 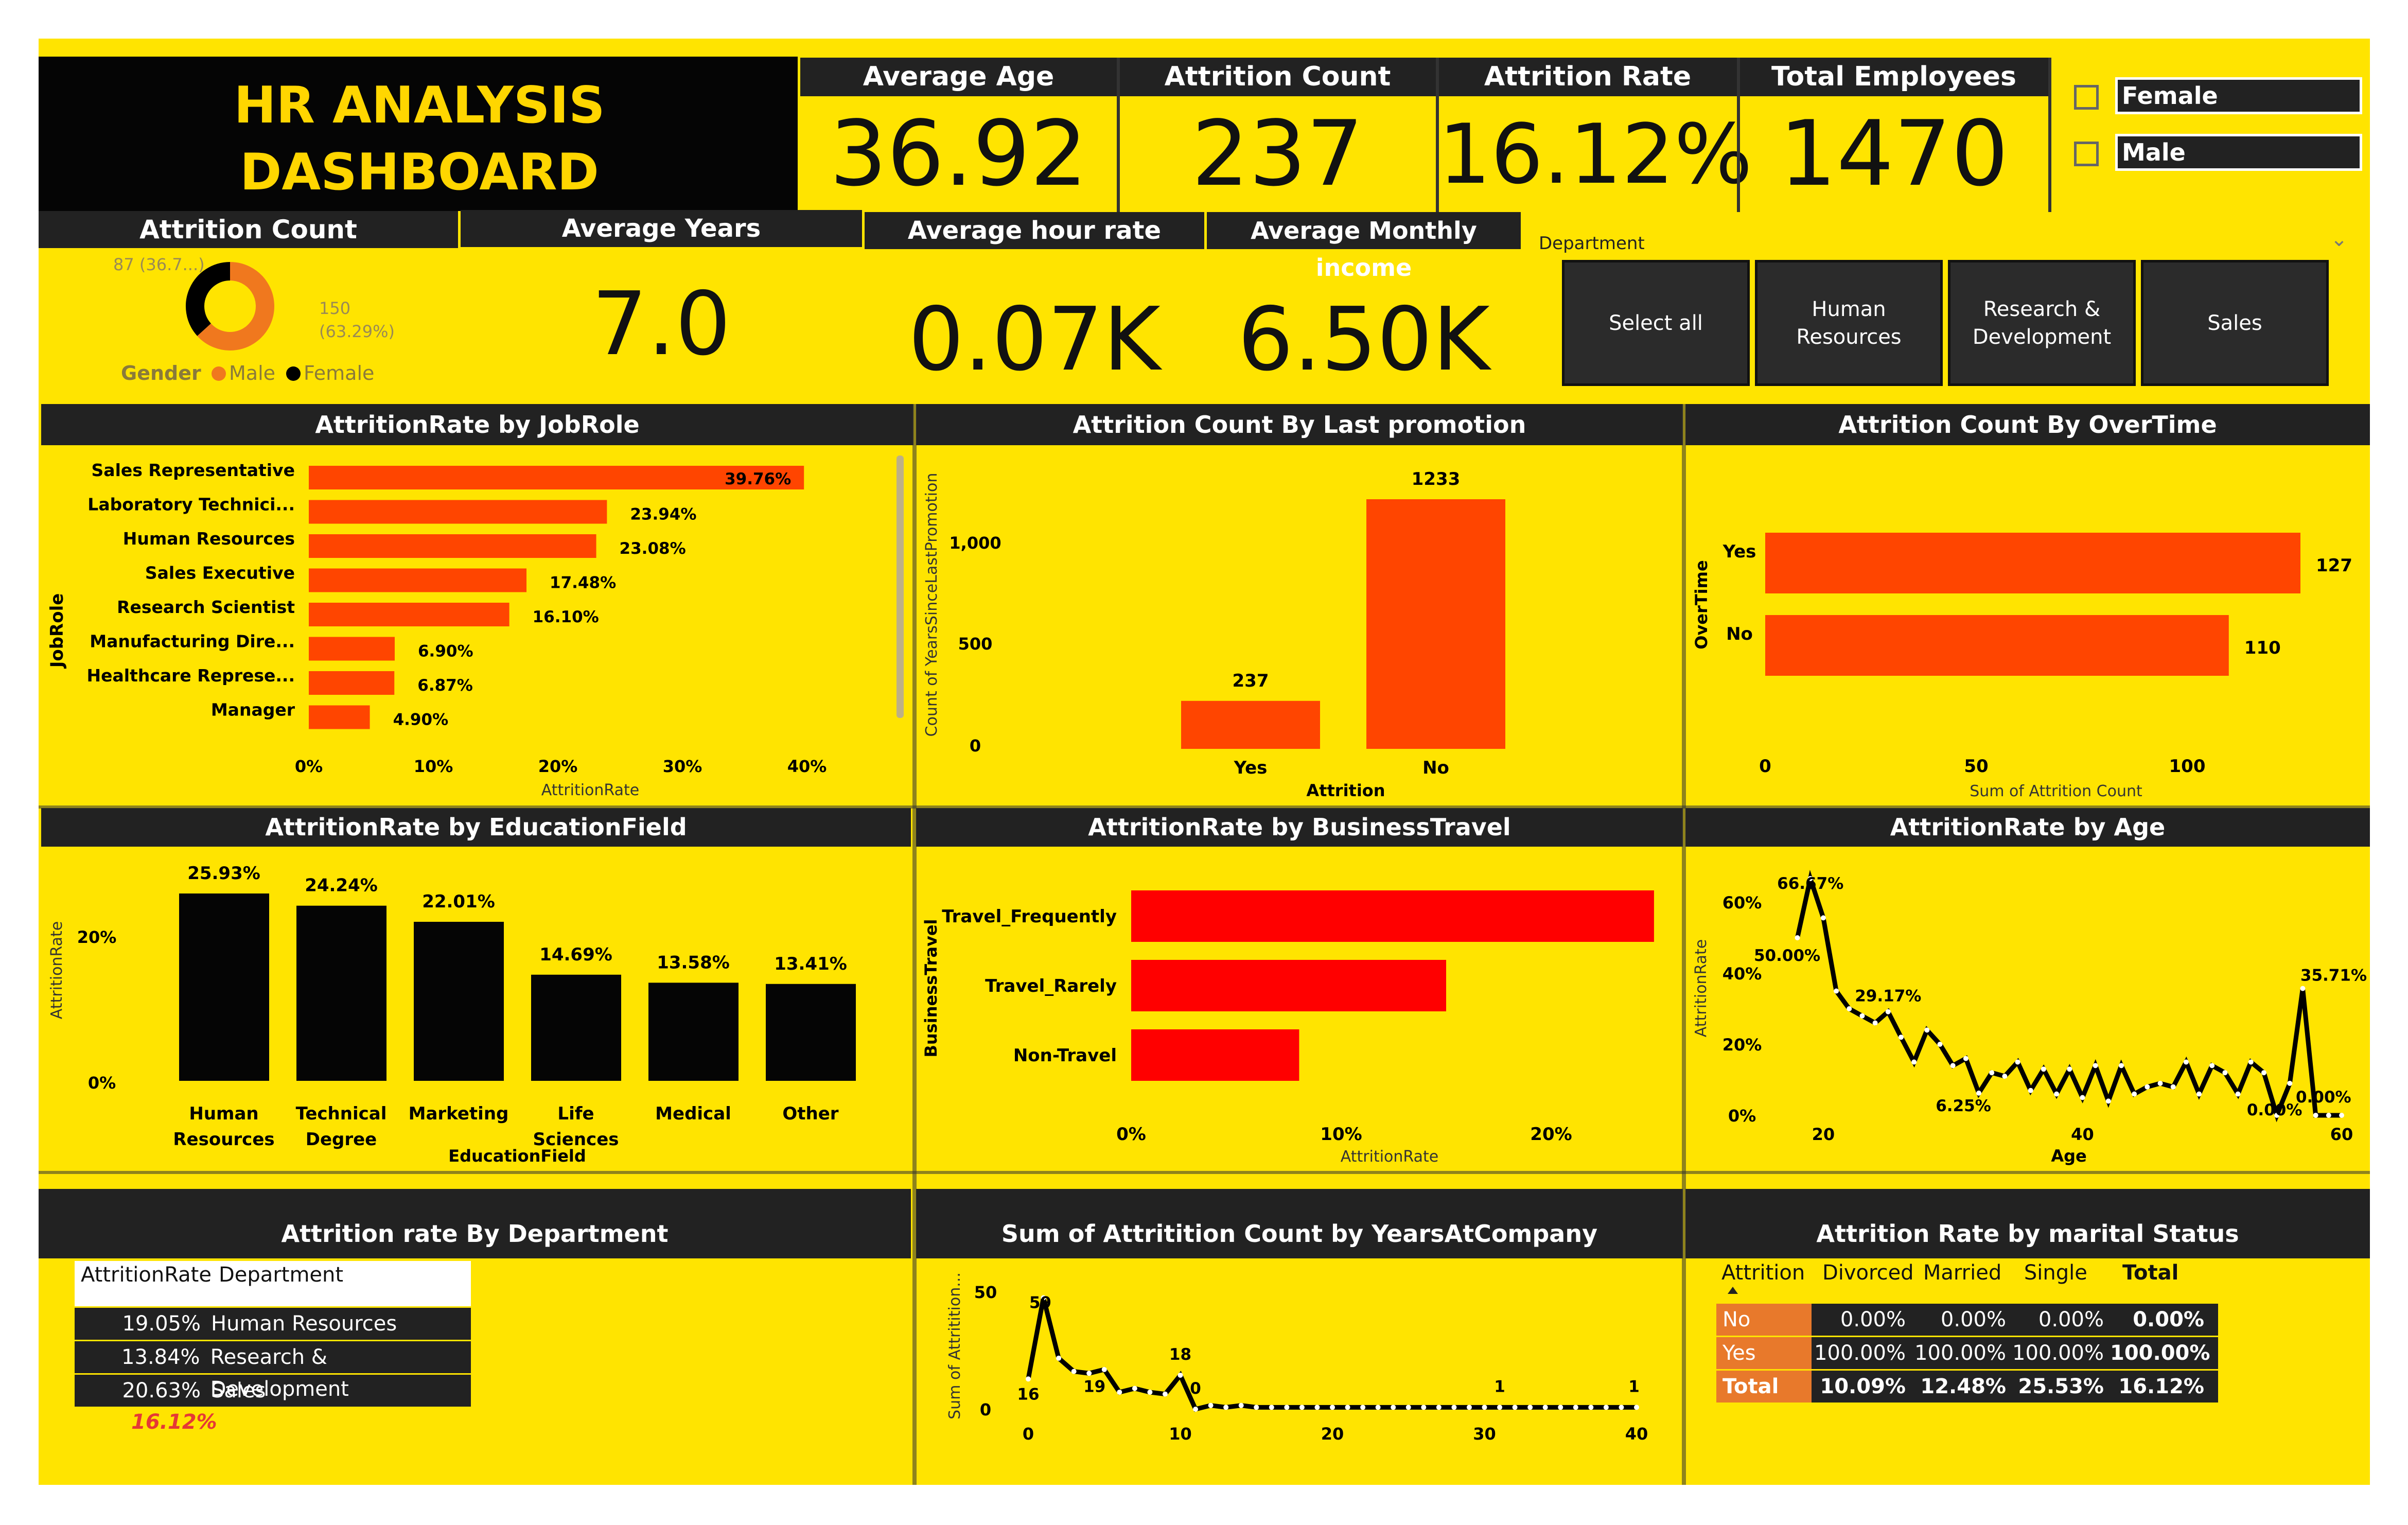 I want to click on jobrole-scrollbar, so click(x=900, y=586).